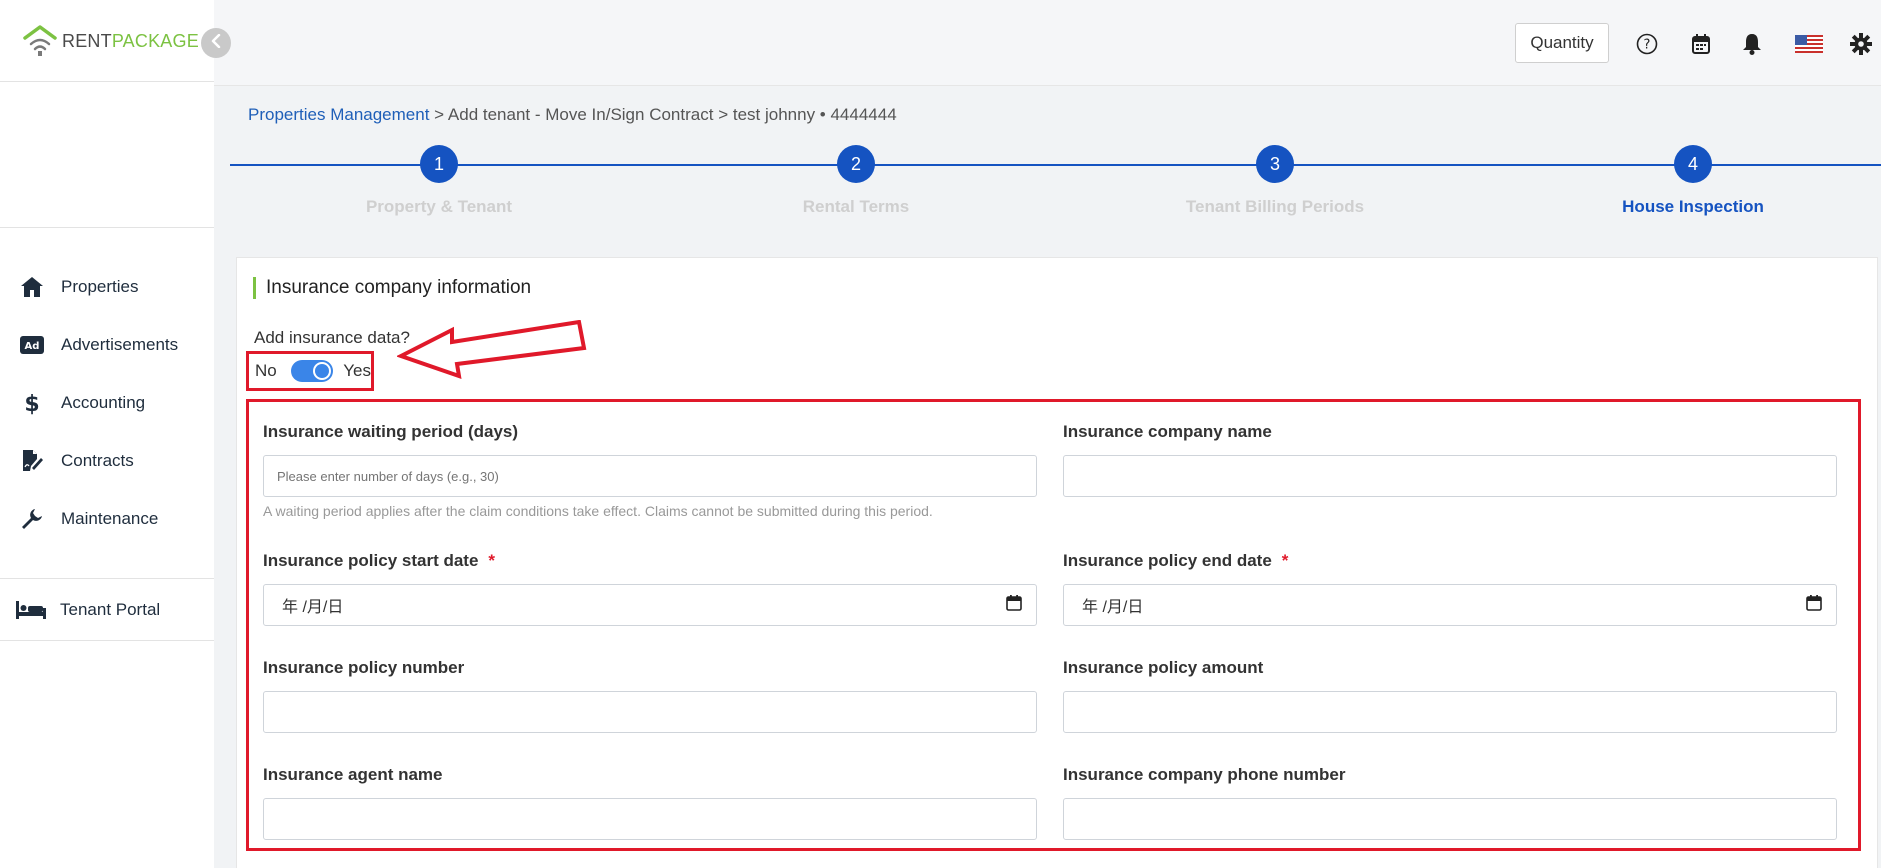 This screenshot has height=868, width=1881. What do you see at coordinates (332, 337) in the screenshot?
I see `add-insurance-question: Add insurance data?` at bounding box center [332, 337].